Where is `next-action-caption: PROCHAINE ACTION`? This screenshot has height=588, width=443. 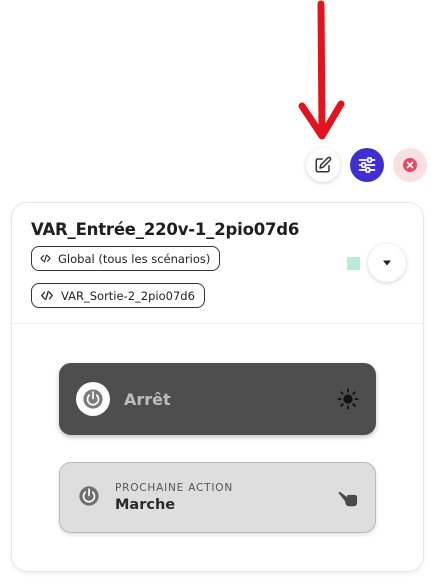
next-action-caption: PROCHAINE ACTION is located at coordinates (174, 488).